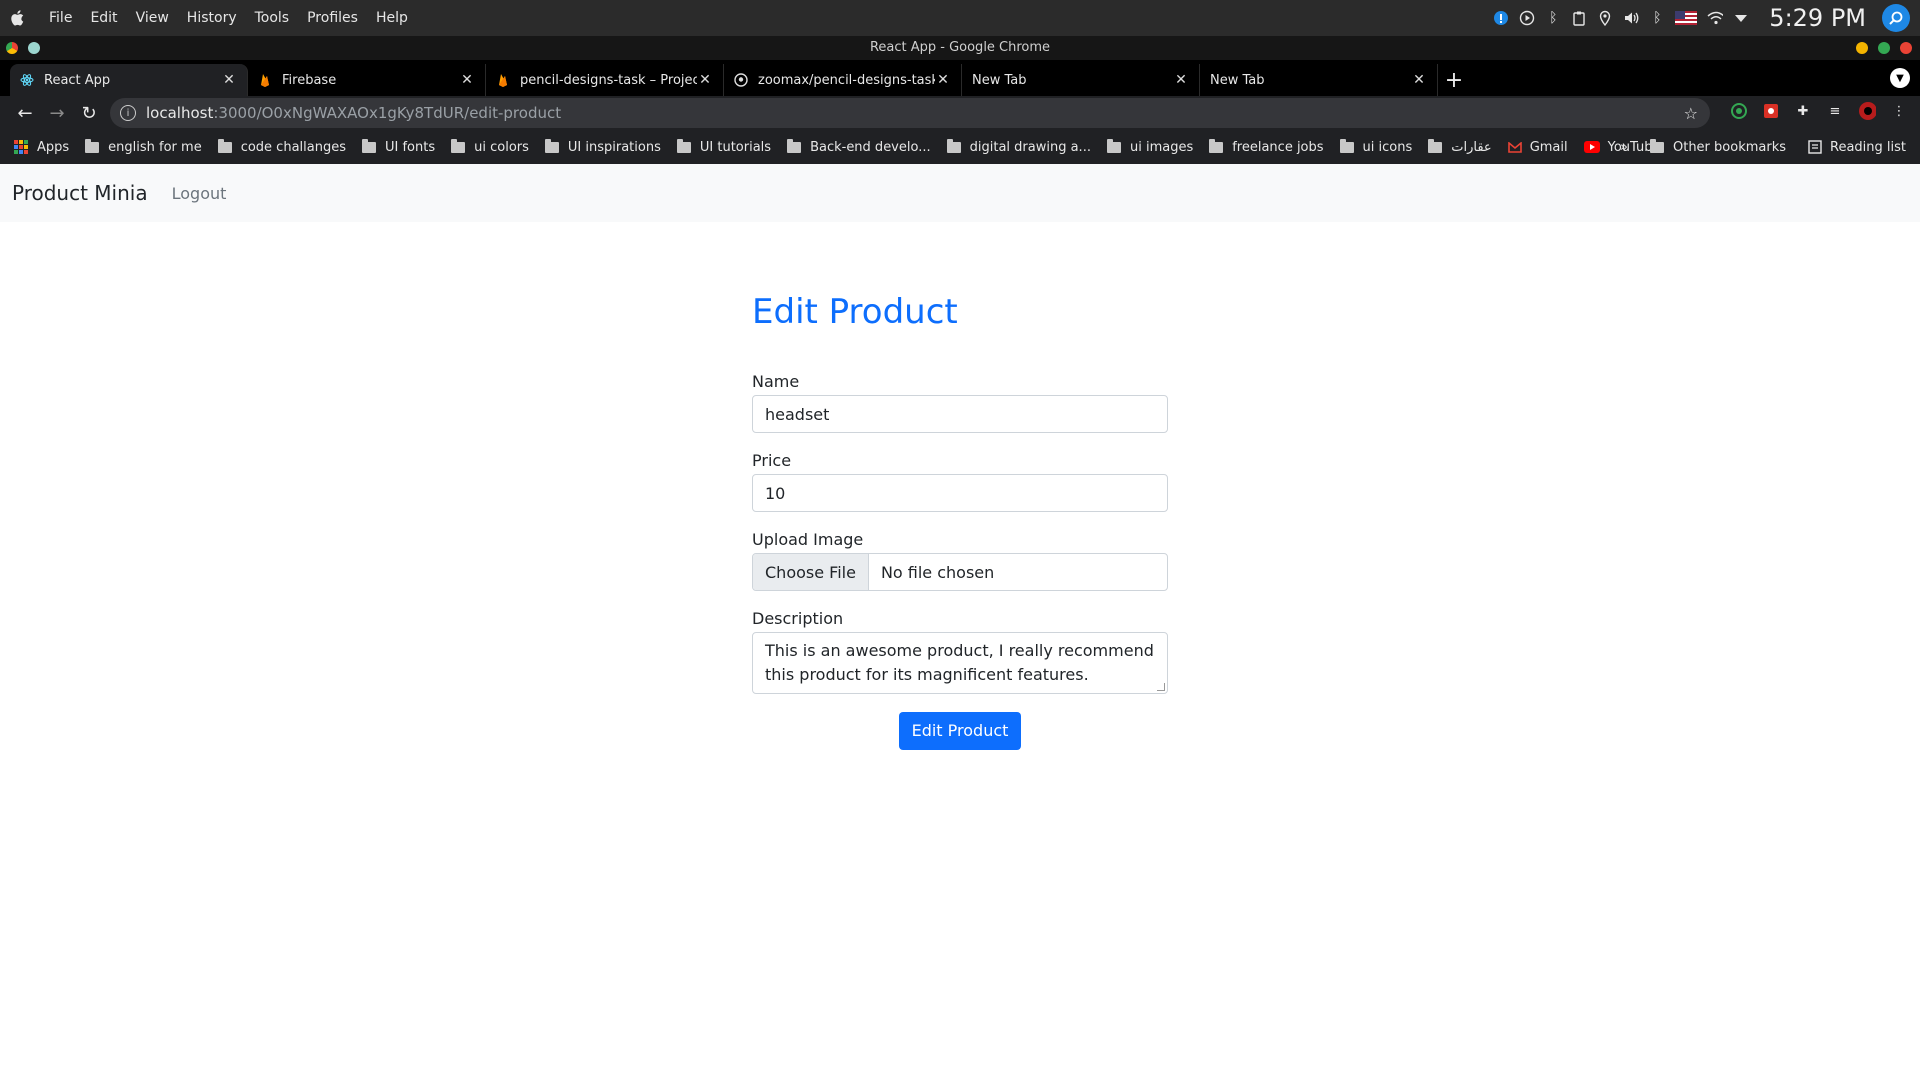  I want to click on reload-button: ↻, so click(89, 113).